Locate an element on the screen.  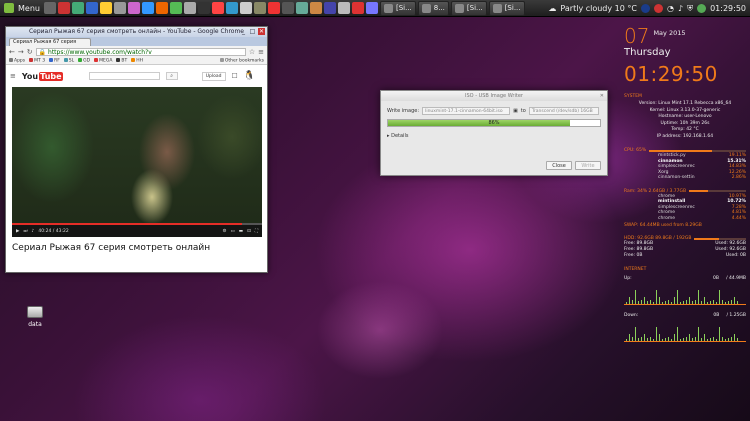
expander-arrow-icon: ▸ is located at coordinates (388, 136).